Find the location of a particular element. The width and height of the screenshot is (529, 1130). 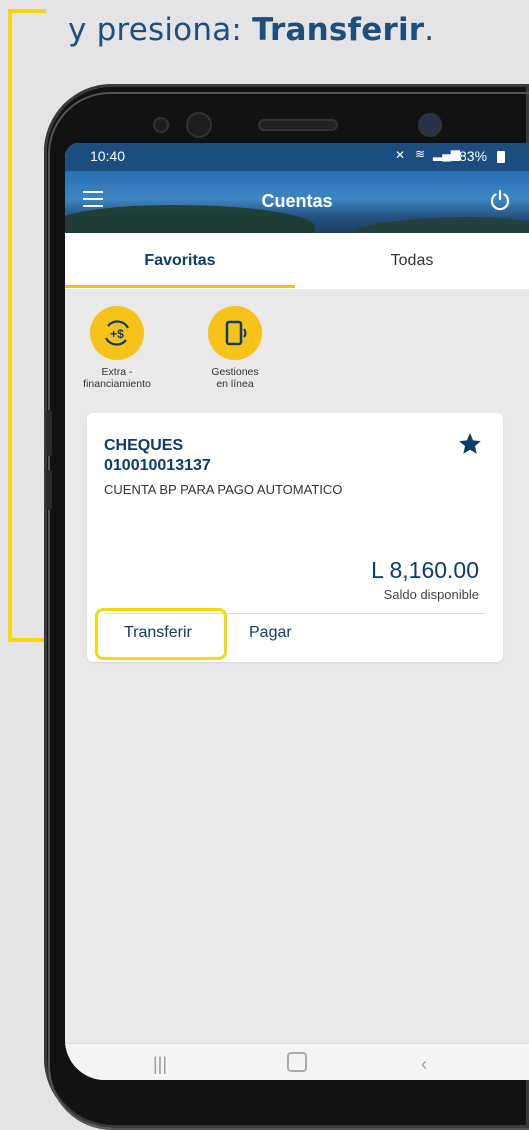

side-button-upper is located at coordinates (49, 433).